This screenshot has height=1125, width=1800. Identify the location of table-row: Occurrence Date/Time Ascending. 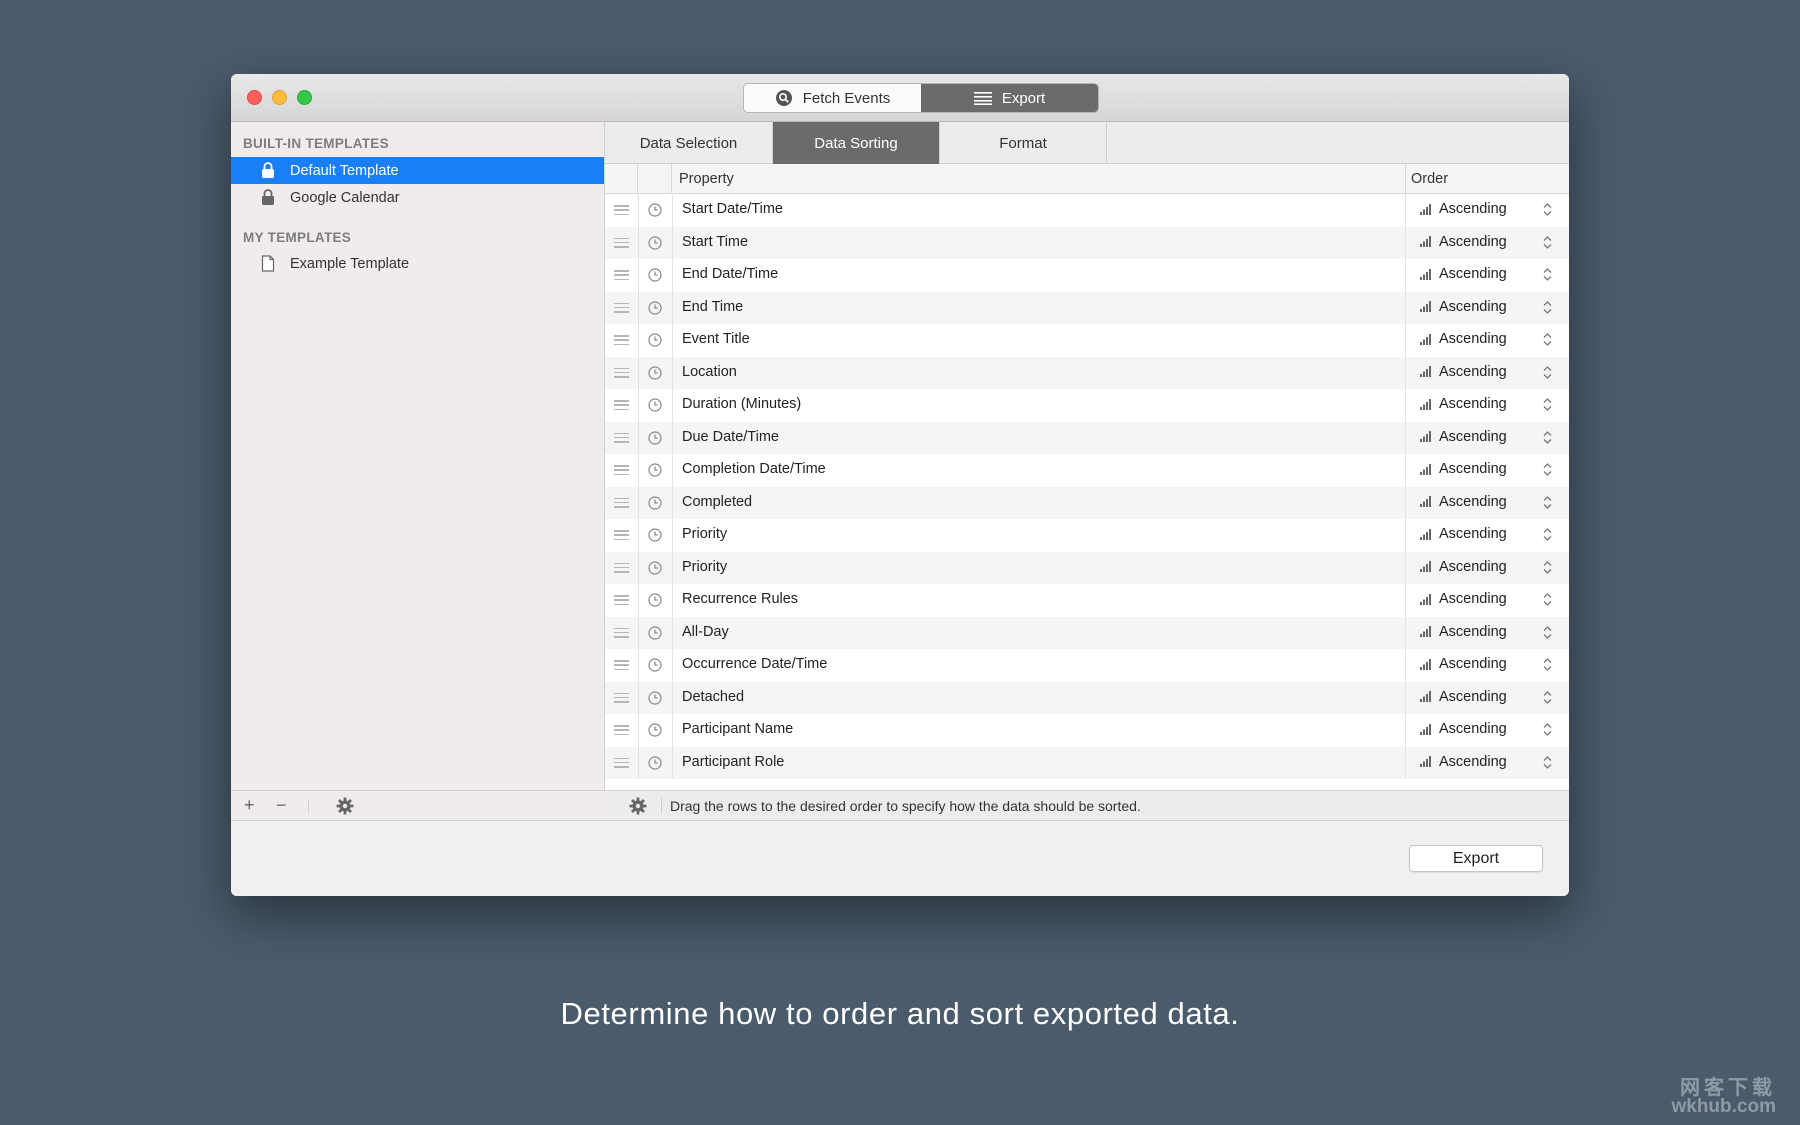
(1087, 665).